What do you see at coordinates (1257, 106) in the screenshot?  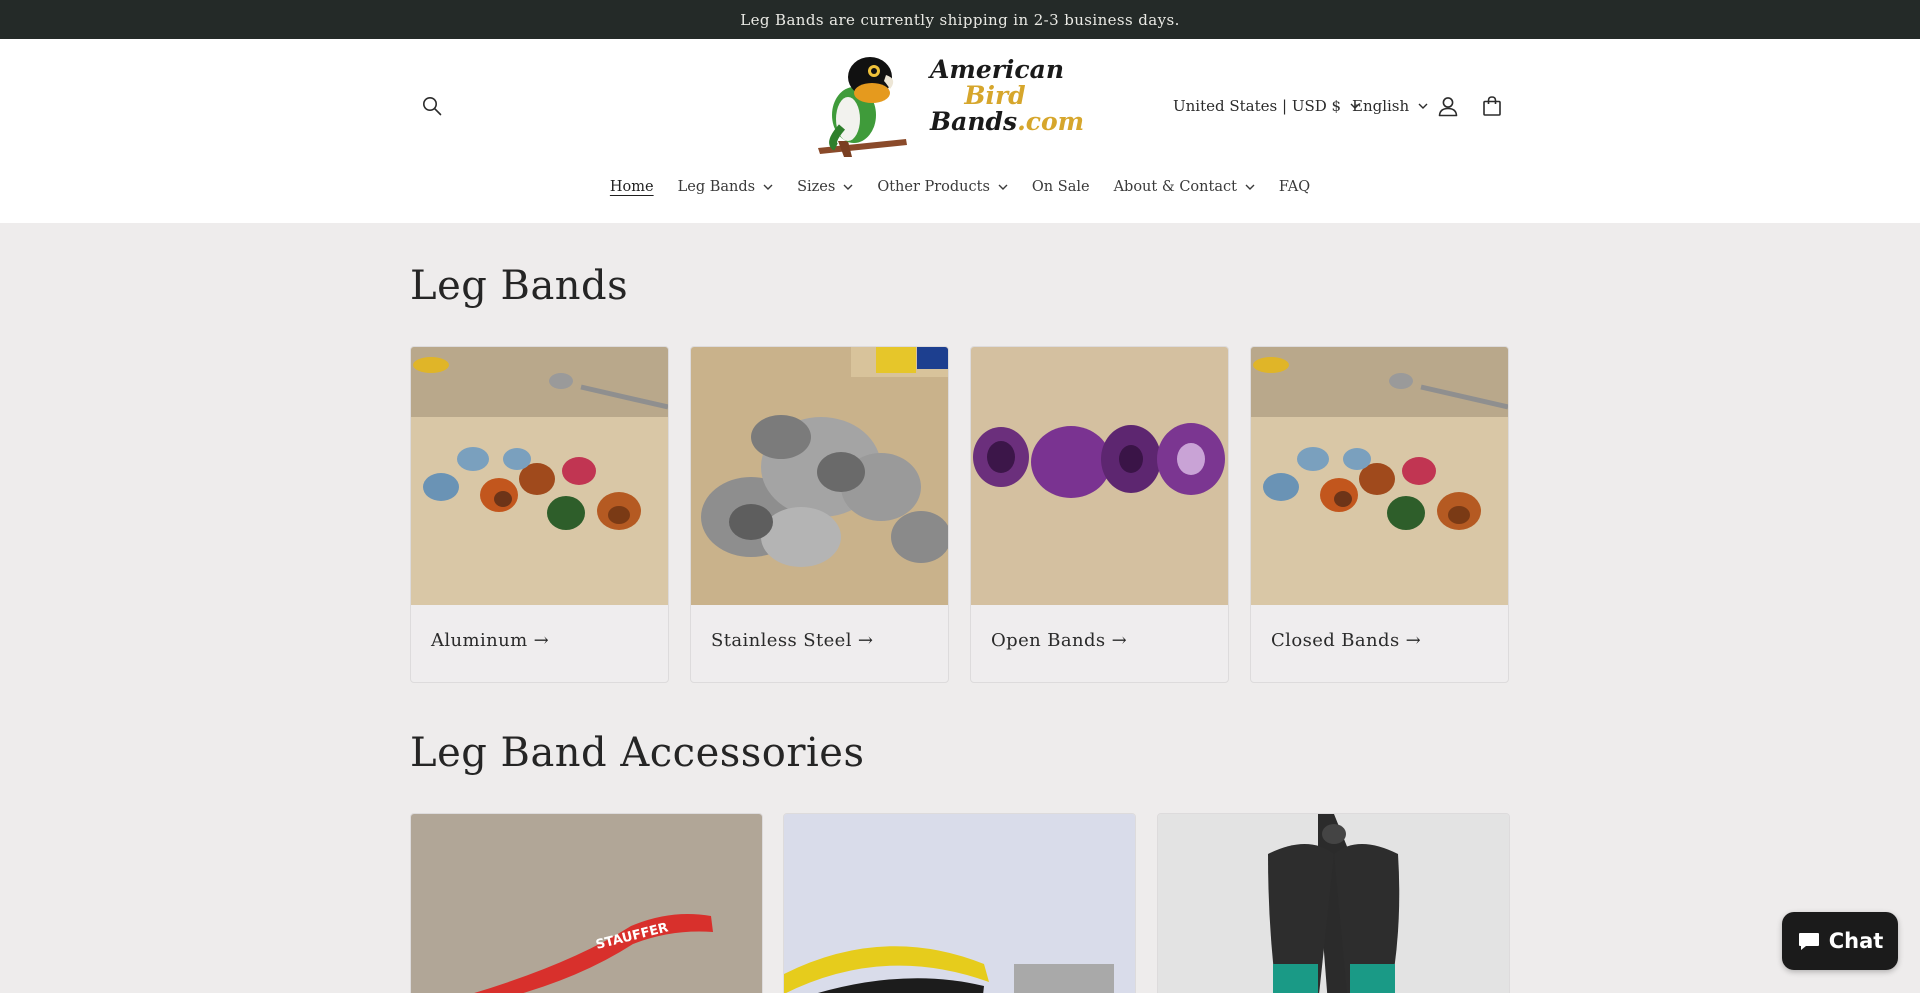 I see `country-label: United States | USD $` at bounding box center [1257, 106].